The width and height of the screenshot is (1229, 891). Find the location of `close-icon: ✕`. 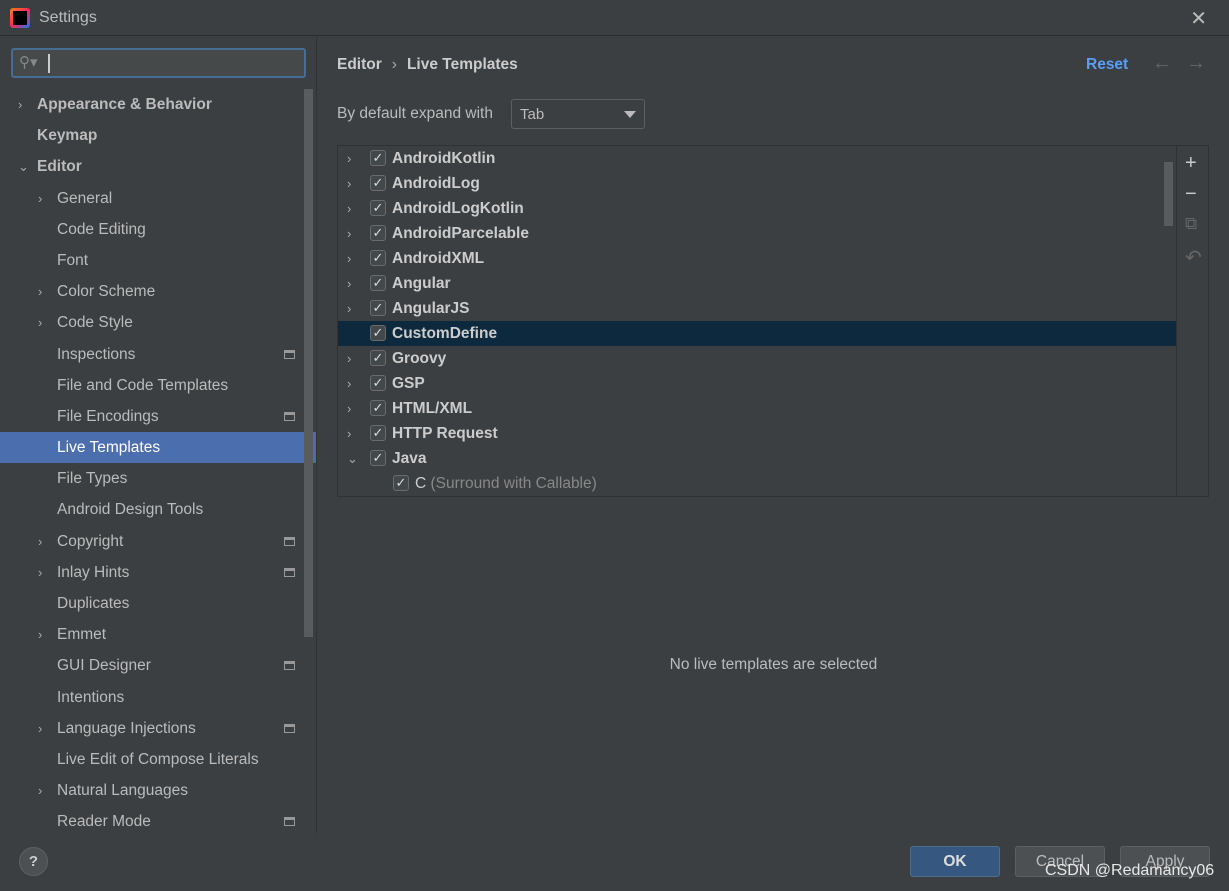

close-icon: ✕ is located at coordinates (1198, 18).